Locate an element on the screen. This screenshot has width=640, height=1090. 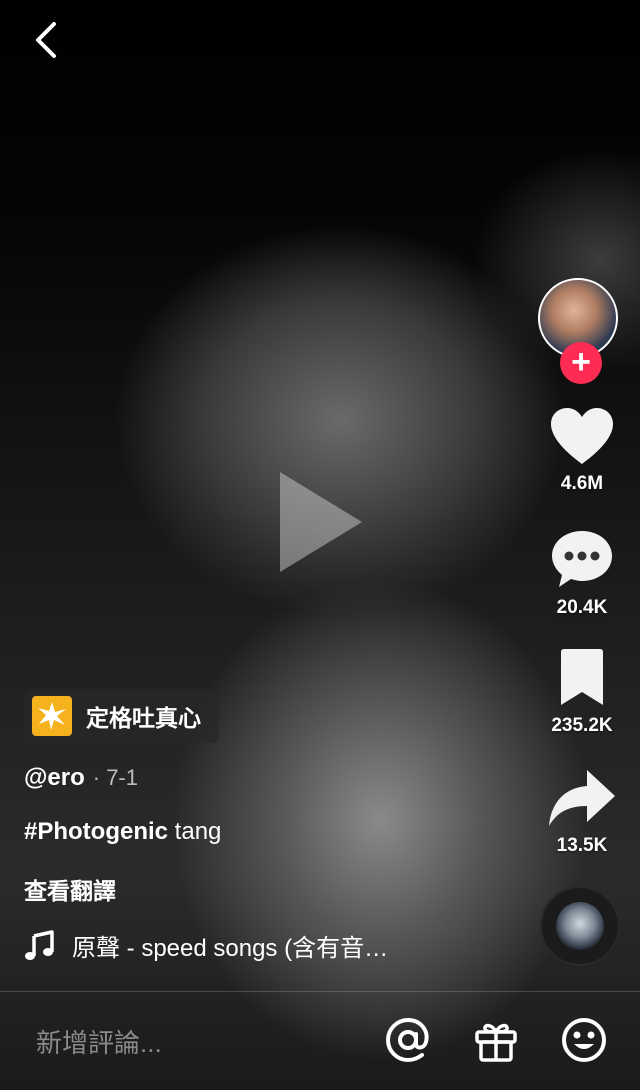
hashtag-link: #Photogenic is located at coordinates (96, 831).